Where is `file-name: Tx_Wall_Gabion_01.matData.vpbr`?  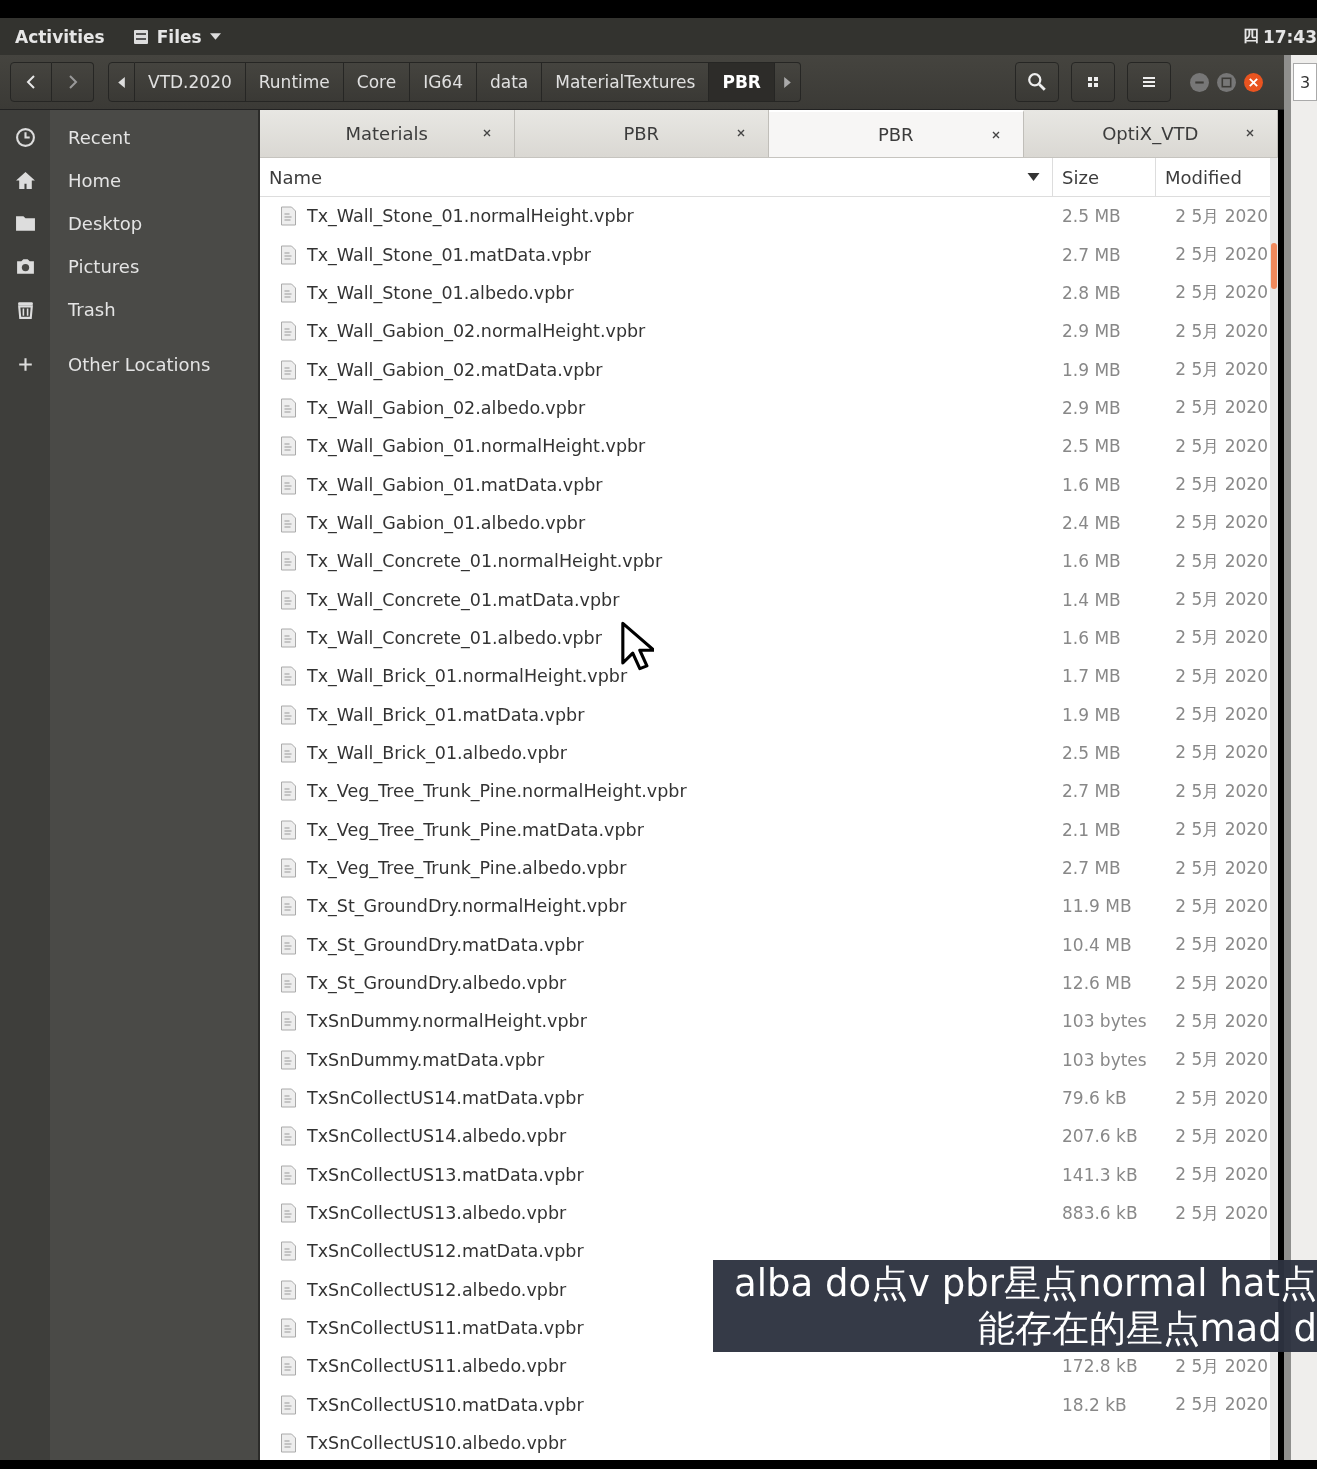 file-name: Tx_Wall_Gabion_01.matData.vpbr is located at coordinates (455, 484).